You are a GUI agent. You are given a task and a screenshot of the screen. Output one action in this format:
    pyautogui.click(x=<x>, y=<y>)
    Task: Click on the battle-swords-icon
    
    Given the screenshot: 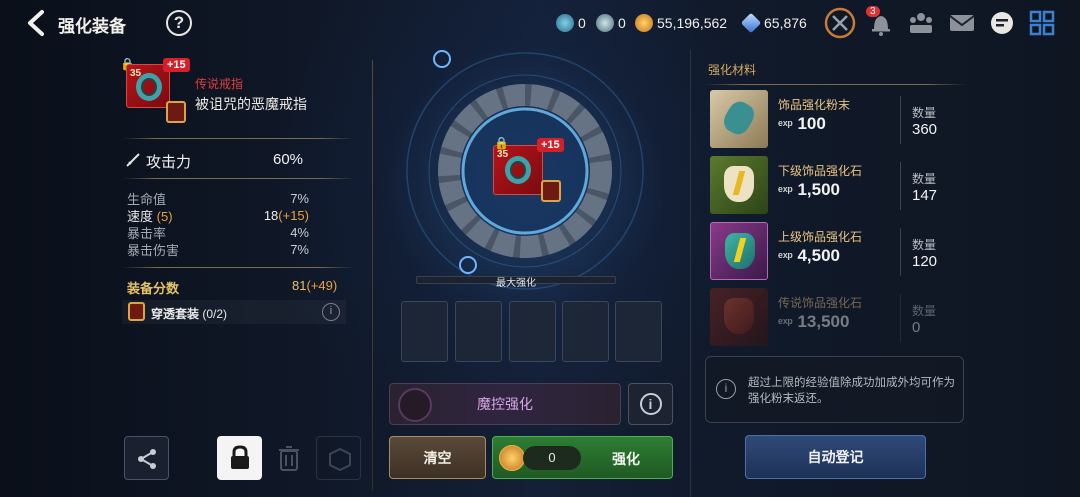 What is the action you would take?
    pyautogui.click(x=840, y=23)
    